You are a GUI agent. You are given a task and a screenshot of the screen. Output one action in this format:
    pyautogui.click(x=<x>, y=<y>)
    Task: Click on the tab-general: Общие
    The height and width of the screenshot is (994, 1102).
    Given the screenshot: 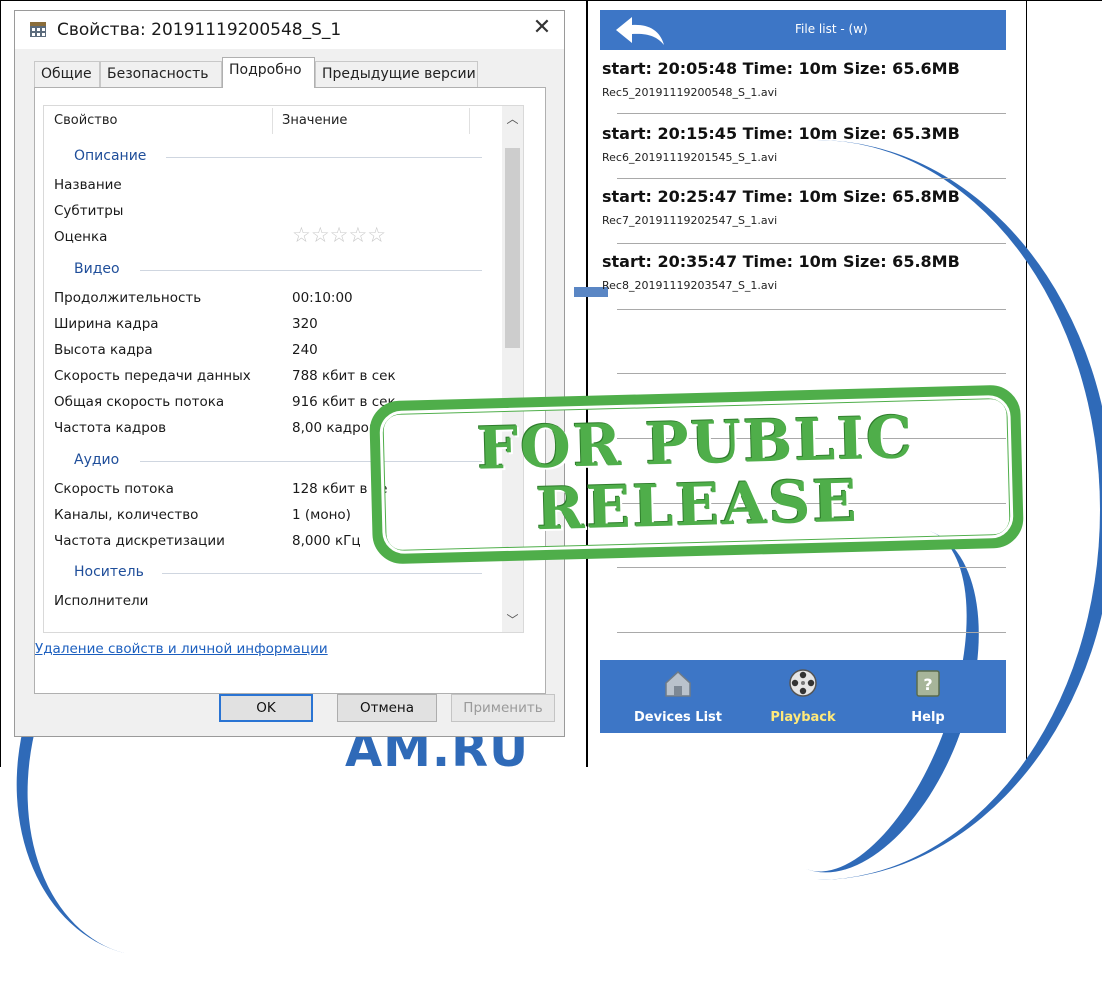 What is the action you would take?
    pyautogui.click(x=67, y=74)
    